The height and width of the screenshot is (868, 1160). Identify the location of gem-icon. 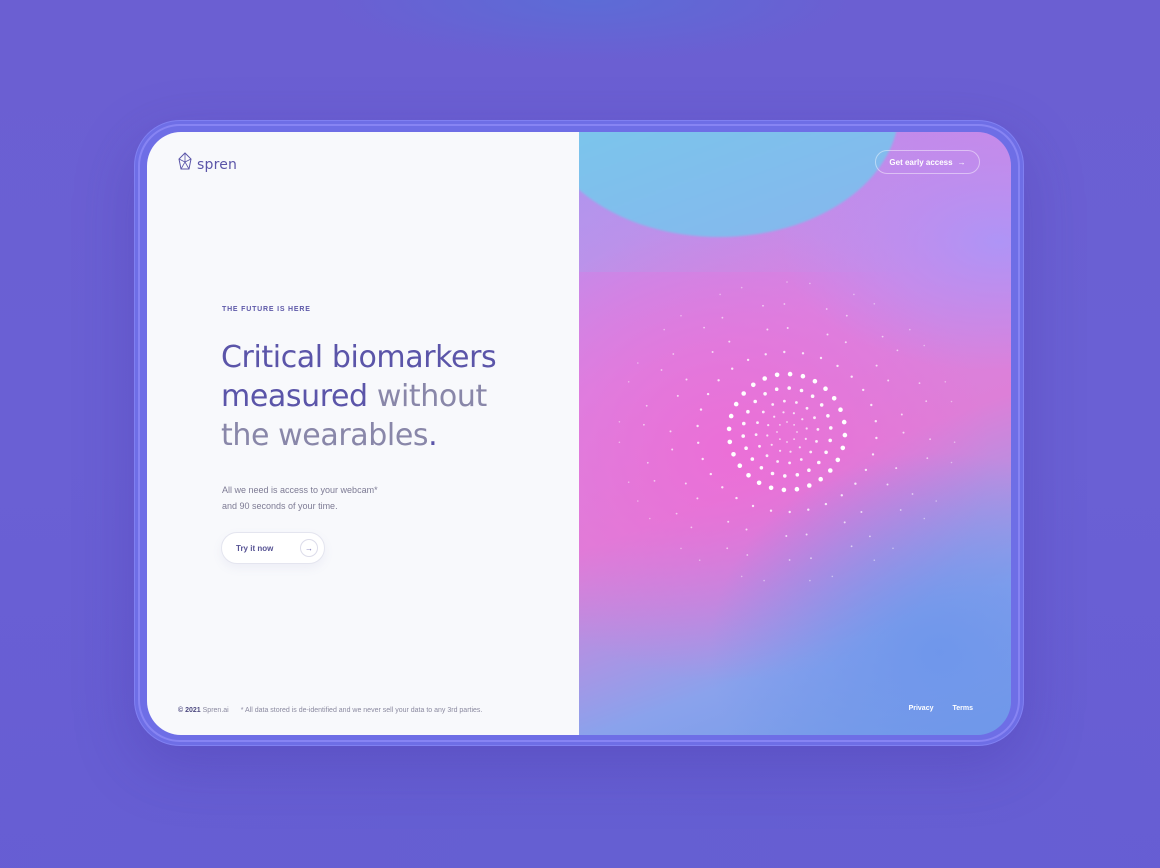
(185, 164).